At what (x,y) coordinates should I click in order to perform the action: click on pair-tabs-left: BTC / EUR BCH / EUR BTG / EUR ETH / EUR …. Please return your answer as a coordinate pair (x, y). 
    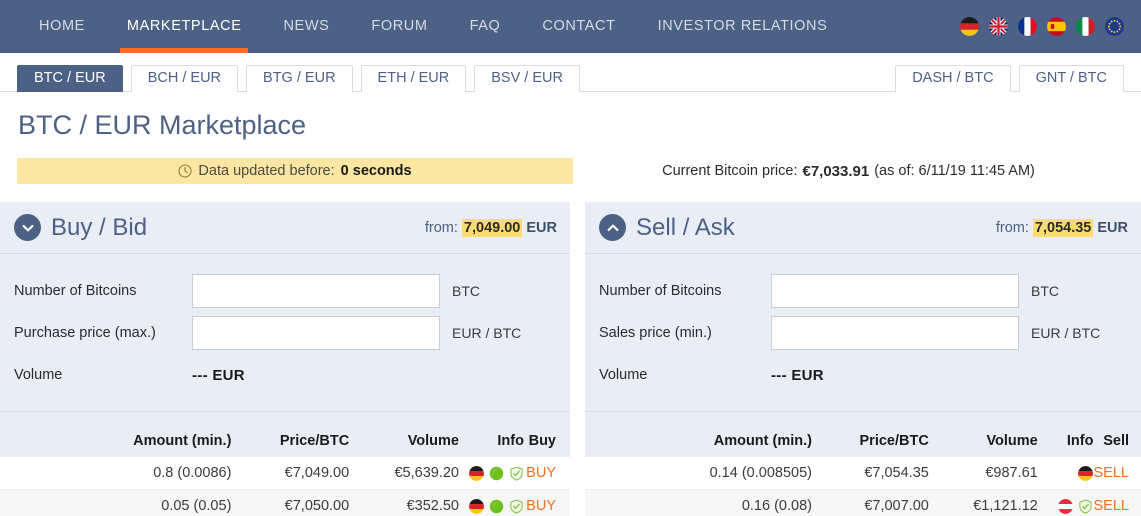
    Looking at the image, I should click on (290, 78).